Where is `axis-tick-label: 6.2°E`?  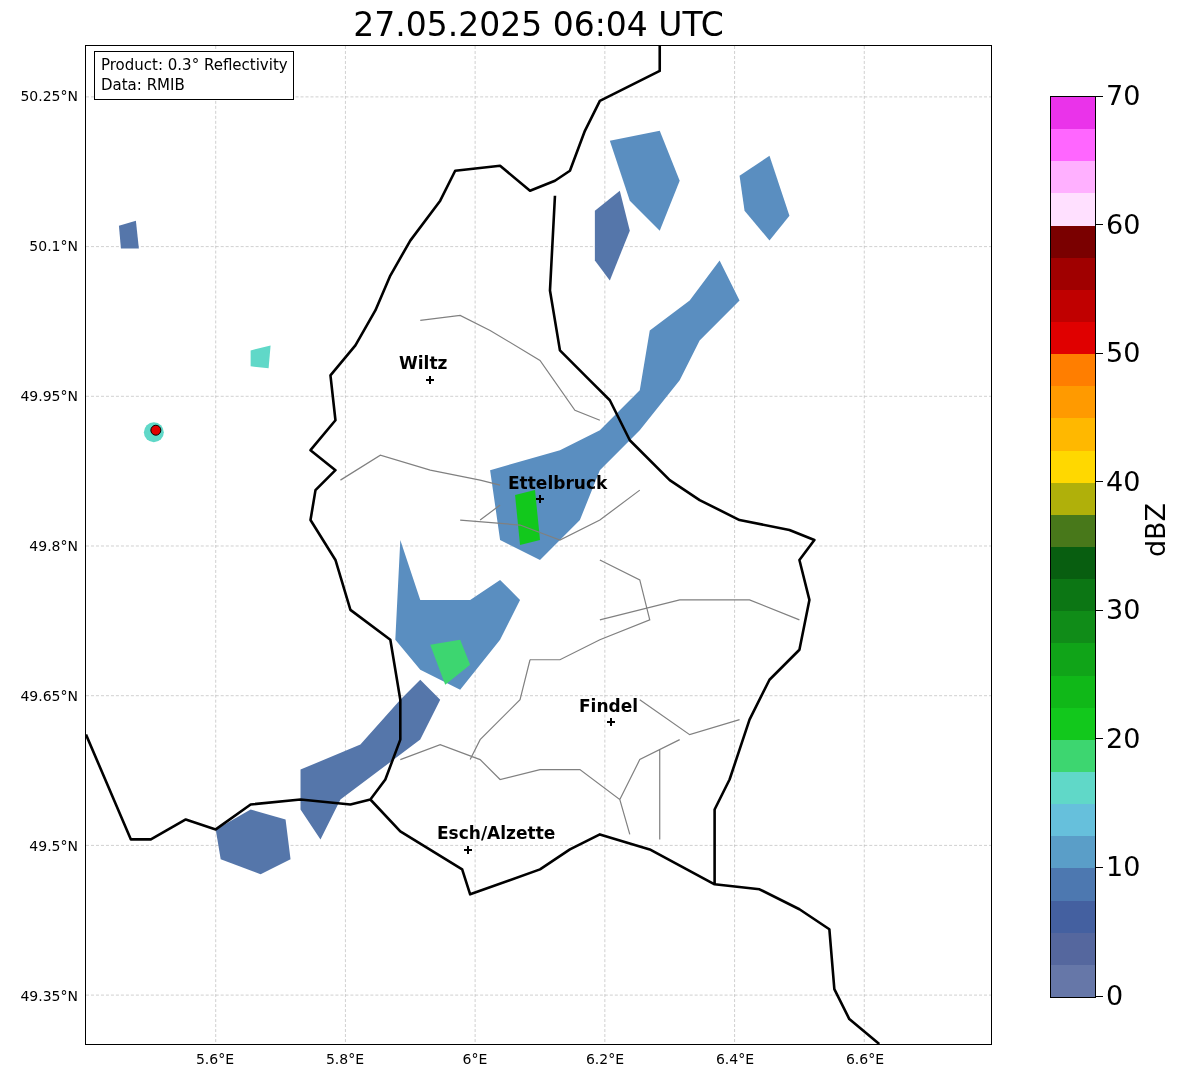 axis-tick-label: 6.2°E is located at coordinates (605, 1059).